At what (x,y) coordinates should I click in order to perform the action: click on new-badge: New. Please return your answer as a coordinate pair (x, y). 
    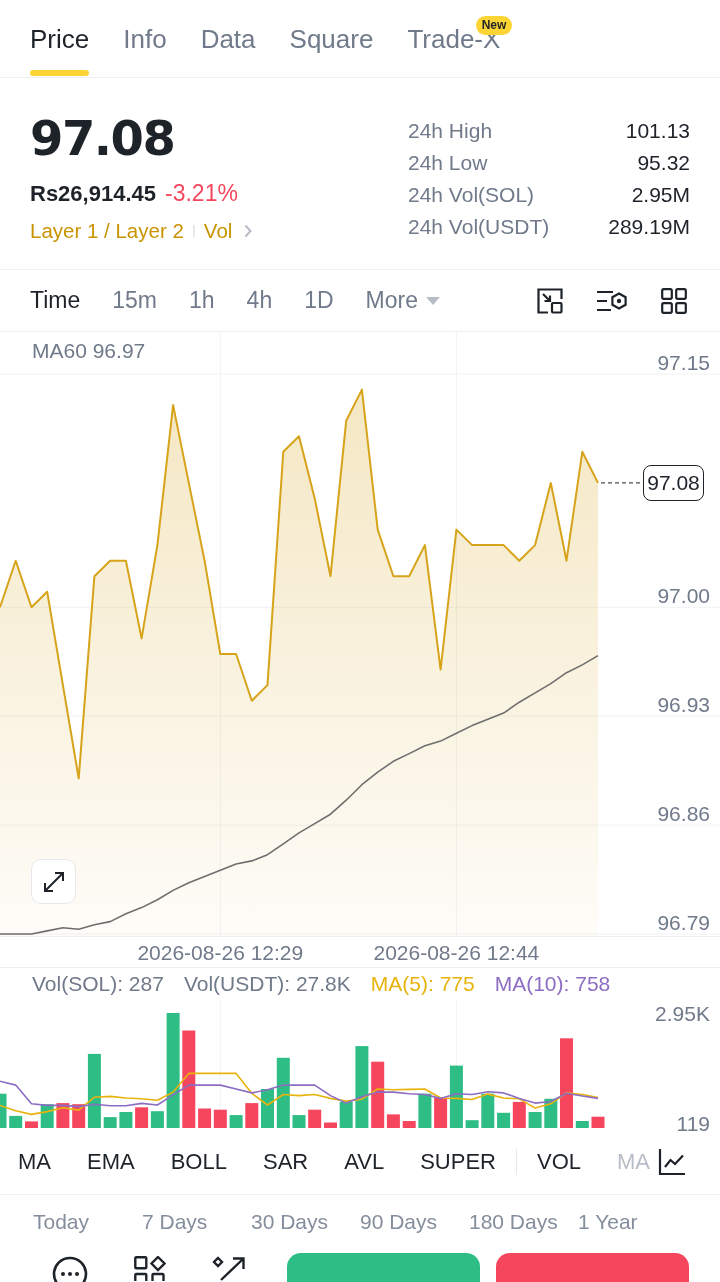
    Looking at the image, I should click on (494, 25).